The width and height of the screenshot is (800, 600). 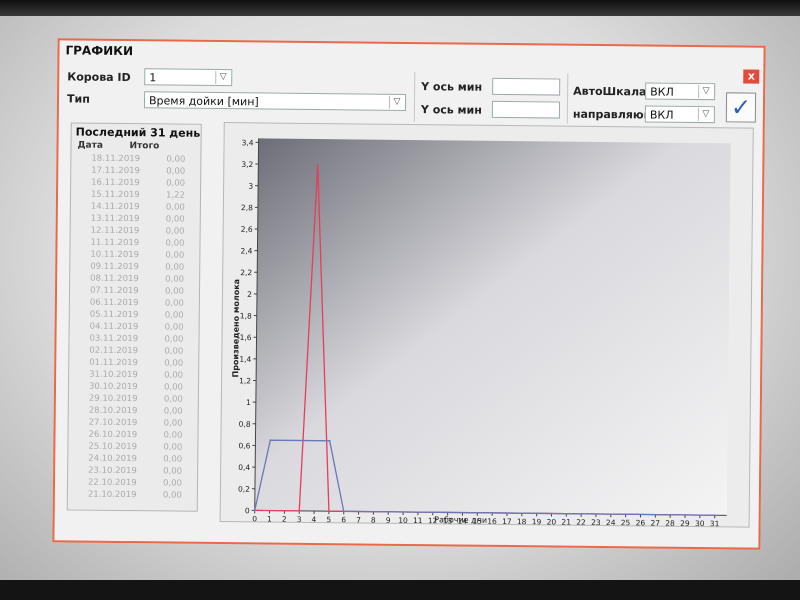 I want to click on row-date: 08.11.2019, so click(x=114, y=279).